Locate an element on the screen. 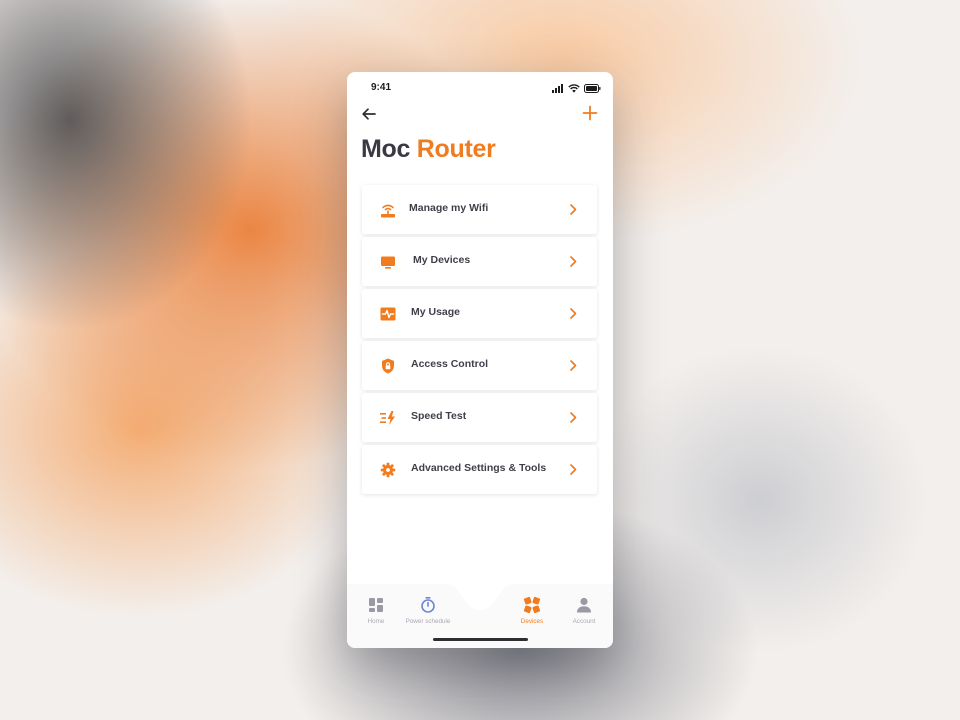 The image size is (960, 720). tab-devices: Devices is located at coordinates (532, 610).